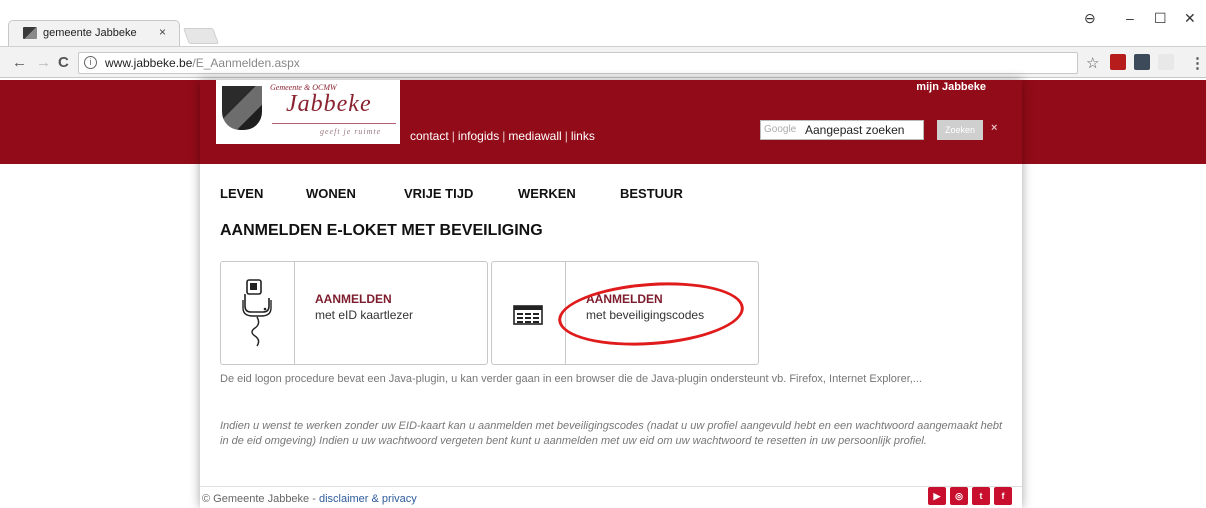 Image resolution: width=1206 pixels, height=508 pixels. I want to click on search-button: Zoeken, so click(960, 130).